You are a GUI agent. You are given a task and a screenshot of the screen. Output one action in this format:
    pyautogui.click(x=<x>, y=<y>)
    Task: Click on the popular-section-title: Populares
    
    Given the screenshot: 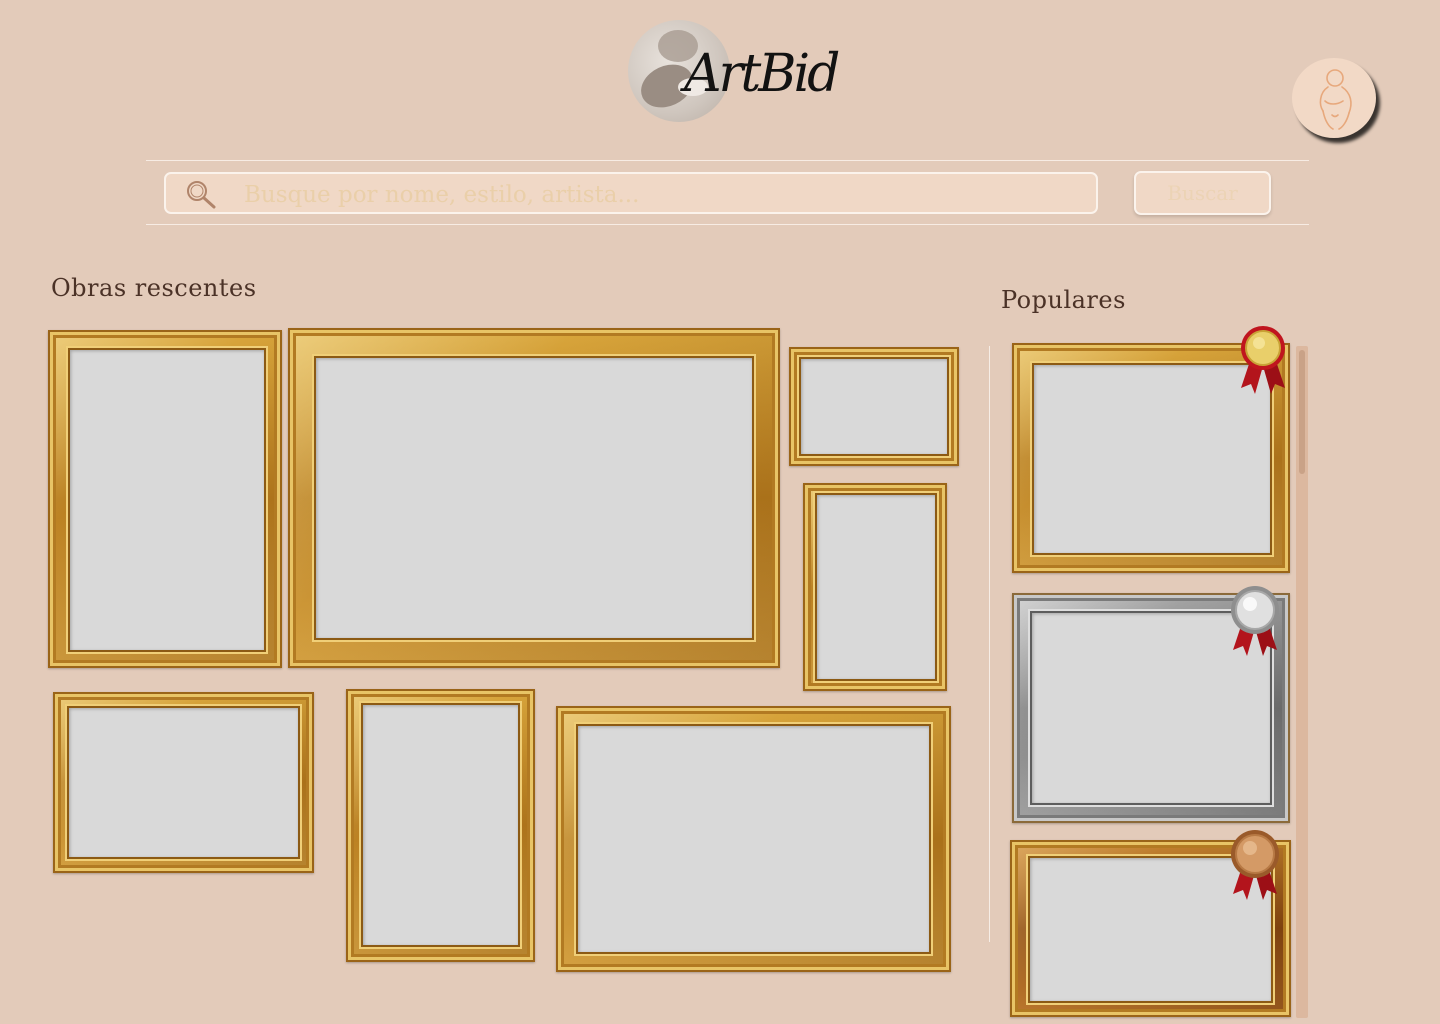 What is the action you would take?
    pyautogui.click(x=1063, y=300)
    